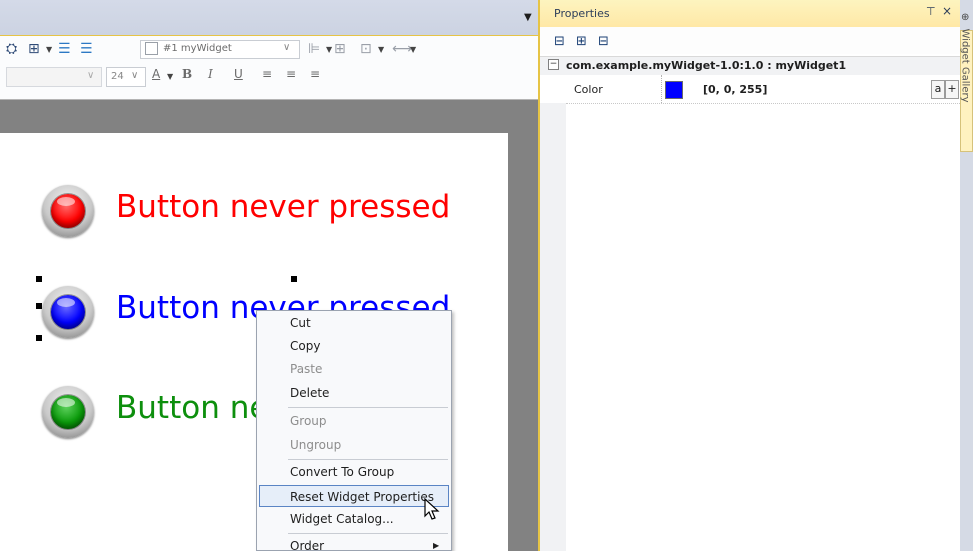 The image size is (973, 551). I want to click on font-family-select: ∨, so click(54, 77).